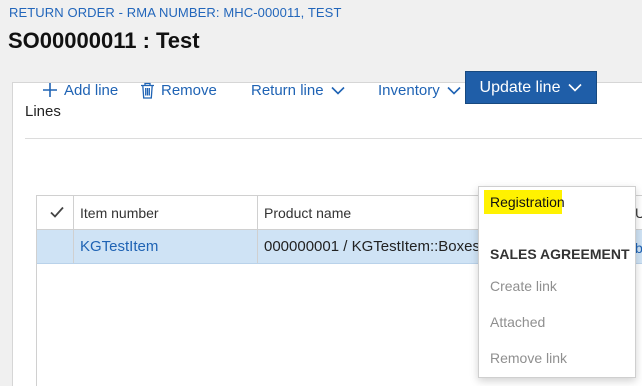  I want to click on return-line-button: Return line, so click(298, 90).